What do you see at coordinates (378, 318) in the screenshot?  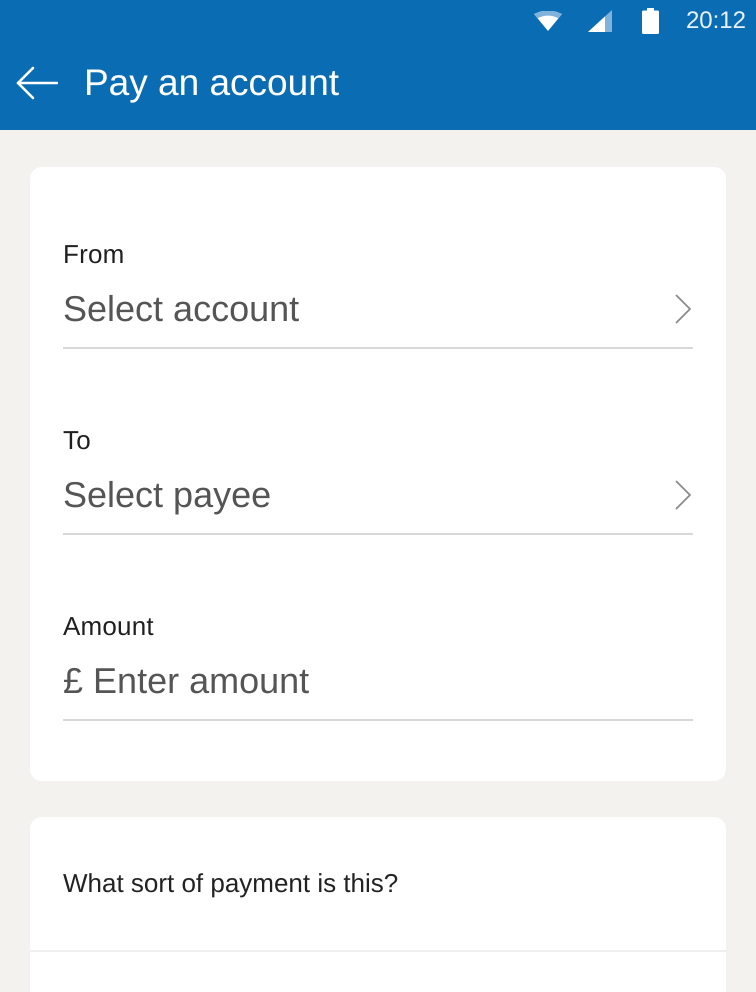 I see `select-field: Select account` at bounding box center [378, 318].